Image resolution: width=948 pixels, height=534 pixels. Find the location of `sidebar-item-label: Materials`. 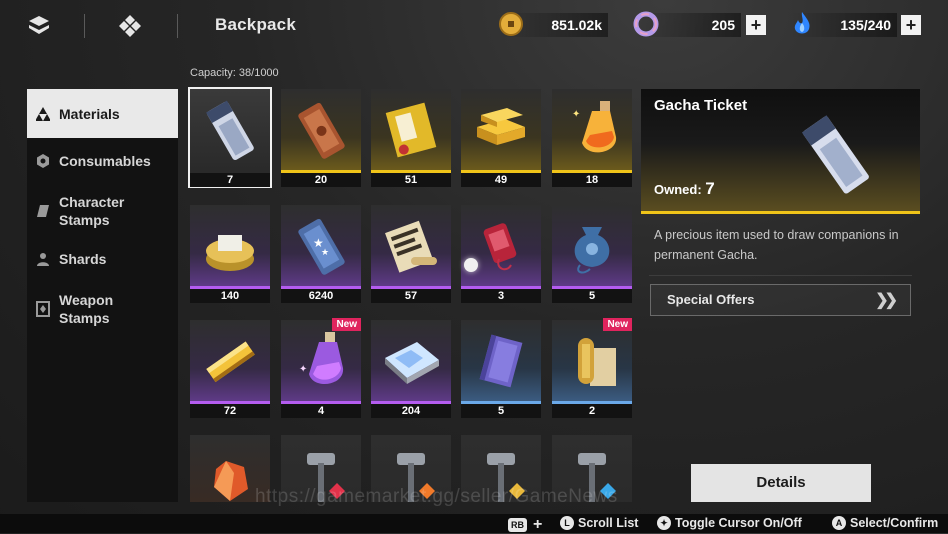

sidebar-item-label: Materials is located at coordinates (89, 113).